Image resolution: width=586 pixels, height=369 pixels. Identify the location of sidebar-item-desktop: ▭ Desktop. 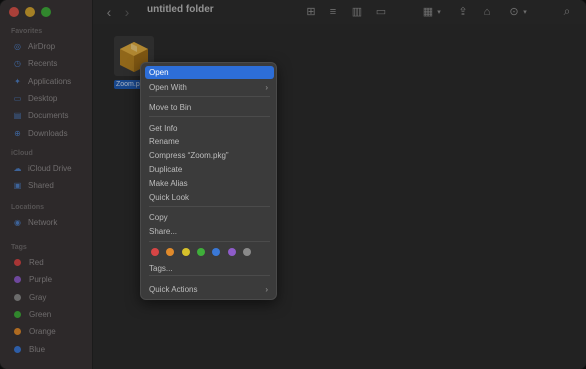
(46, 98).